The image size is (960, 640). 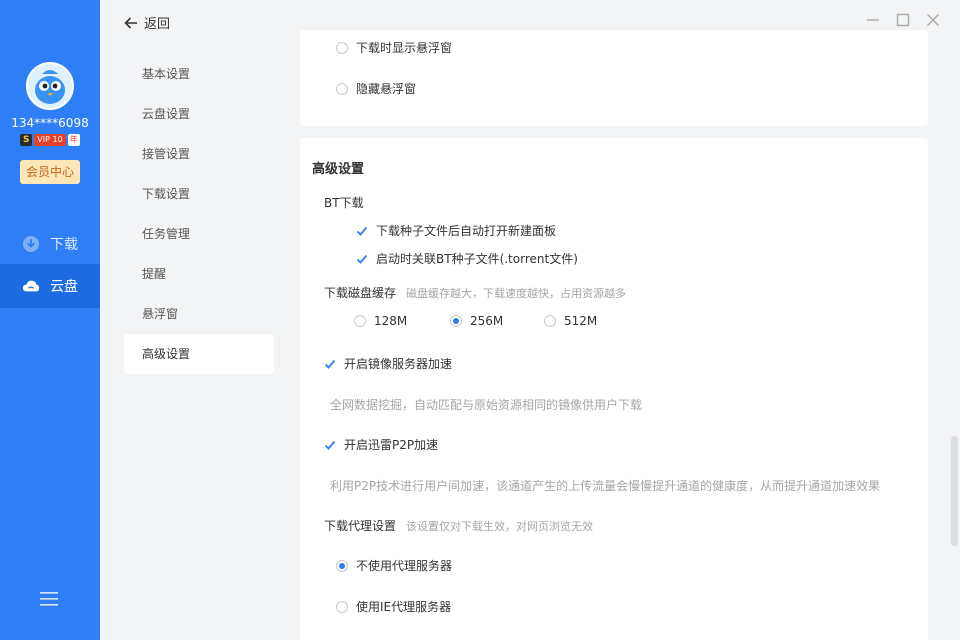 What do you see at coordinates (456, 321) in the screenshot?
I see `cache-256-radio` at bounding box center [456, 321].